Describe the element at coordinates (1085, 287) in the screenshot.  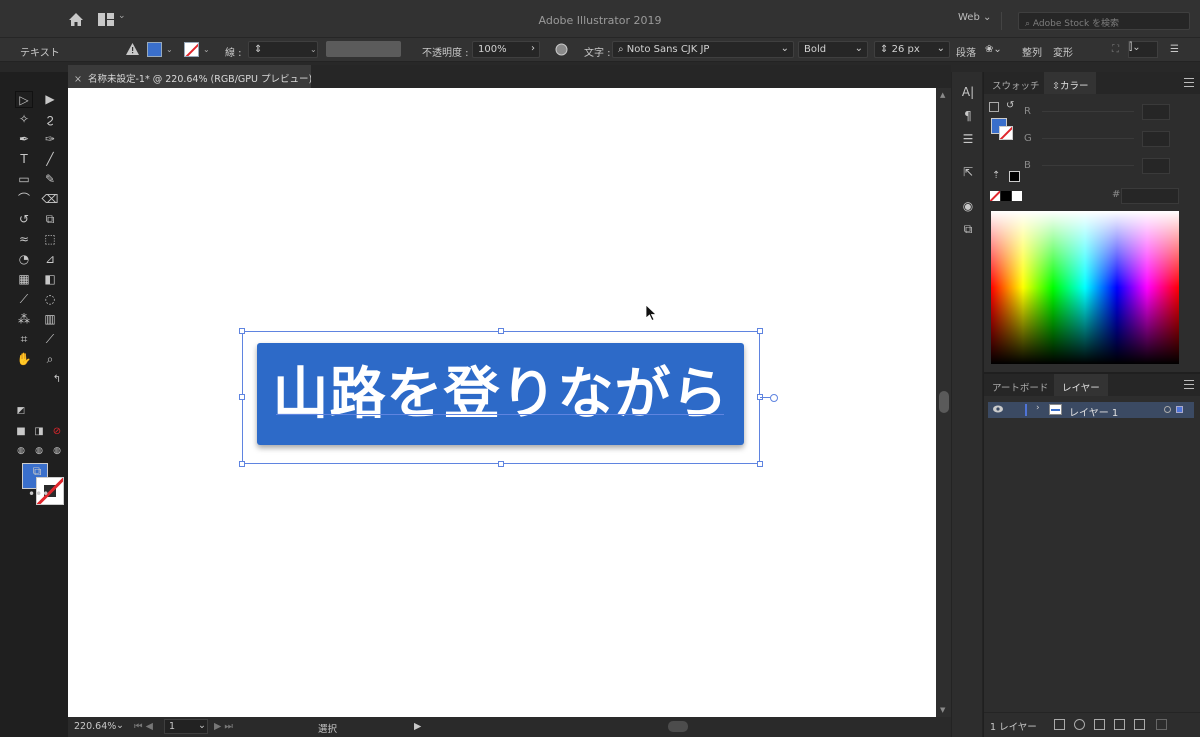
I see `color-spectrum` at that location.